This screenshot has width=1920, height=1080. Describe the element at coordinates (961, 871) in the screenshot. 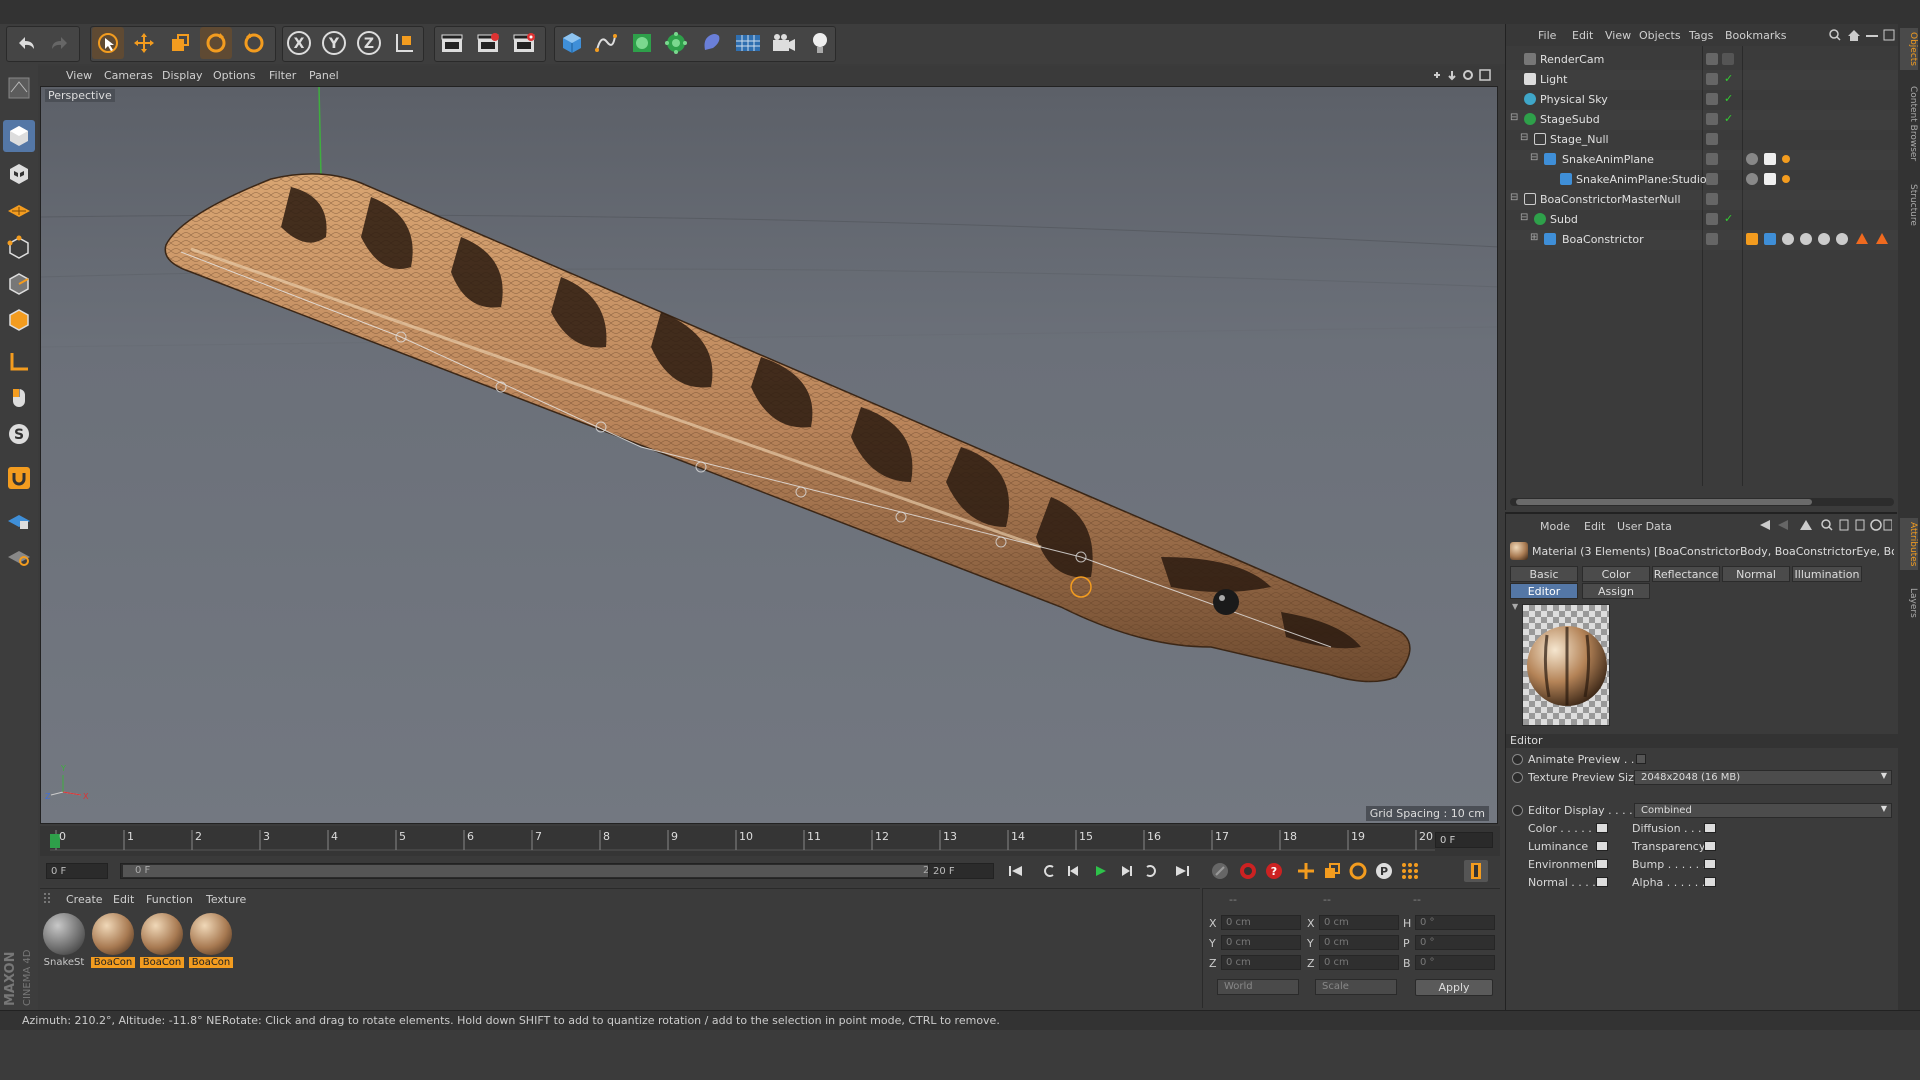

I see `max-time-field: 20 F` at that location.